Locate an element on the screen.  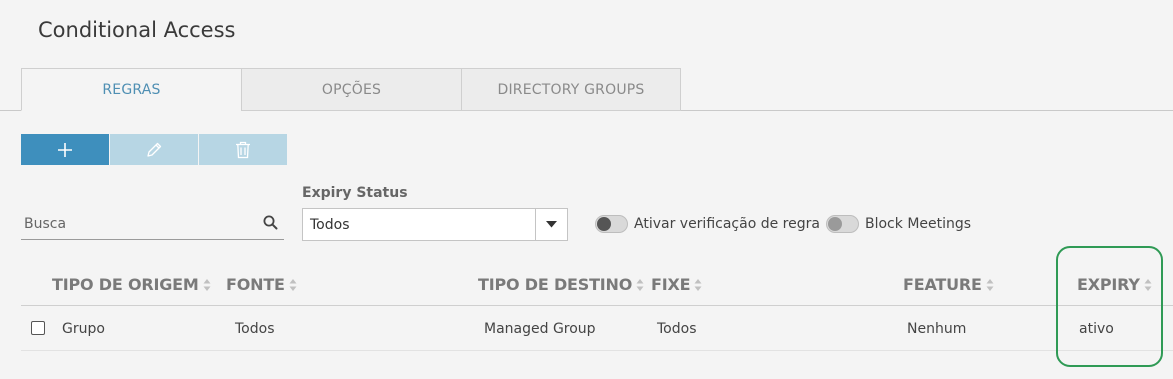
column-header-fixe: FIXE is located at coordinates (676, 284).